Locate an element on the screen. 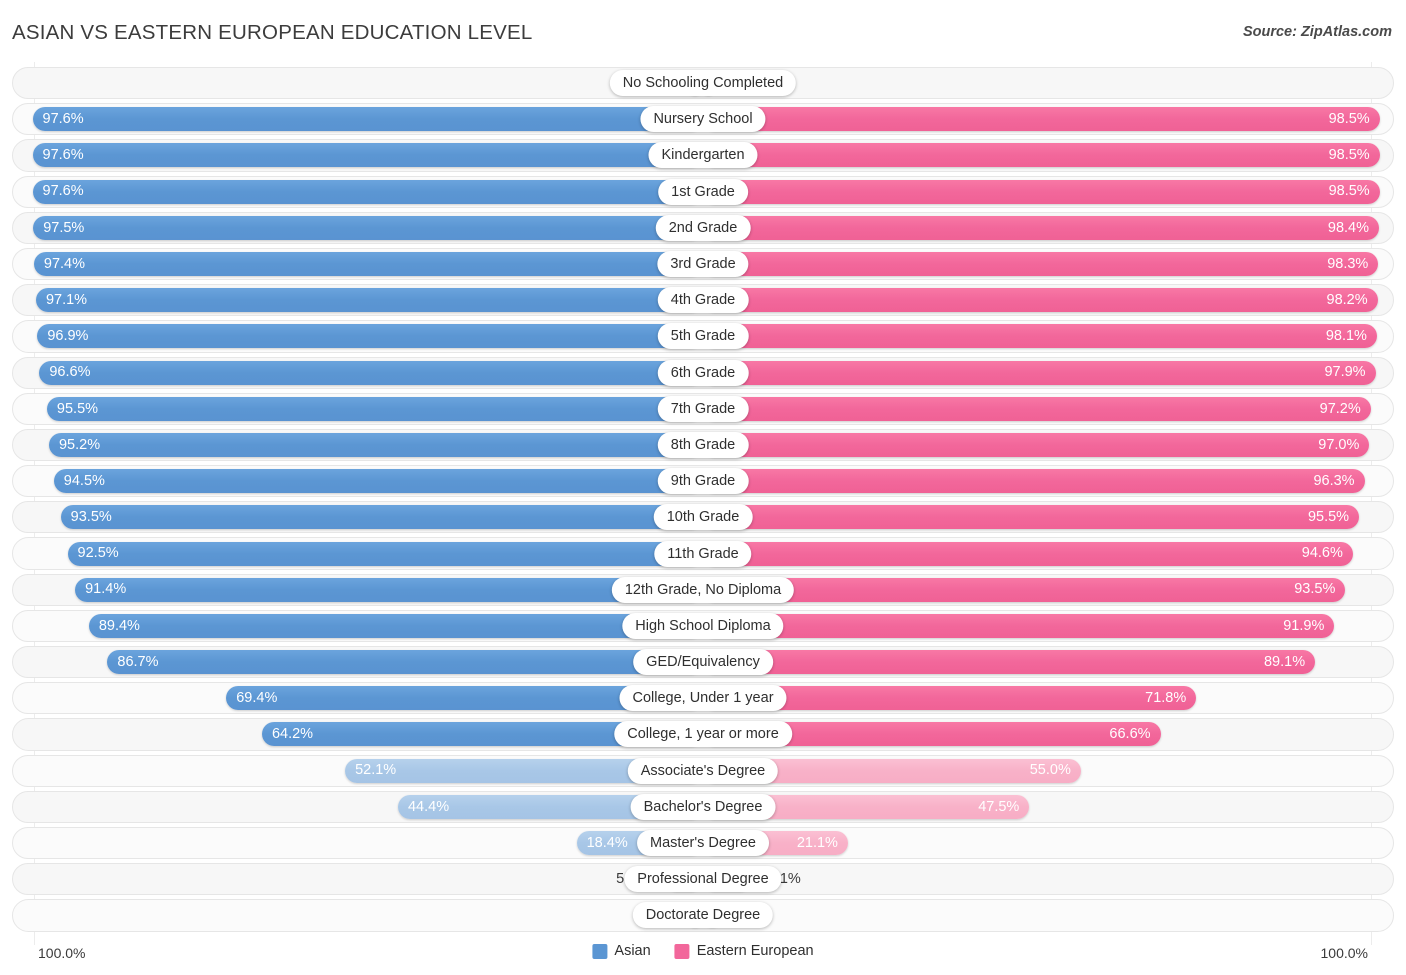 This screenshot has width=1406, height=975. asian-value-label: 69.4% is located at coordinates (257, 698).